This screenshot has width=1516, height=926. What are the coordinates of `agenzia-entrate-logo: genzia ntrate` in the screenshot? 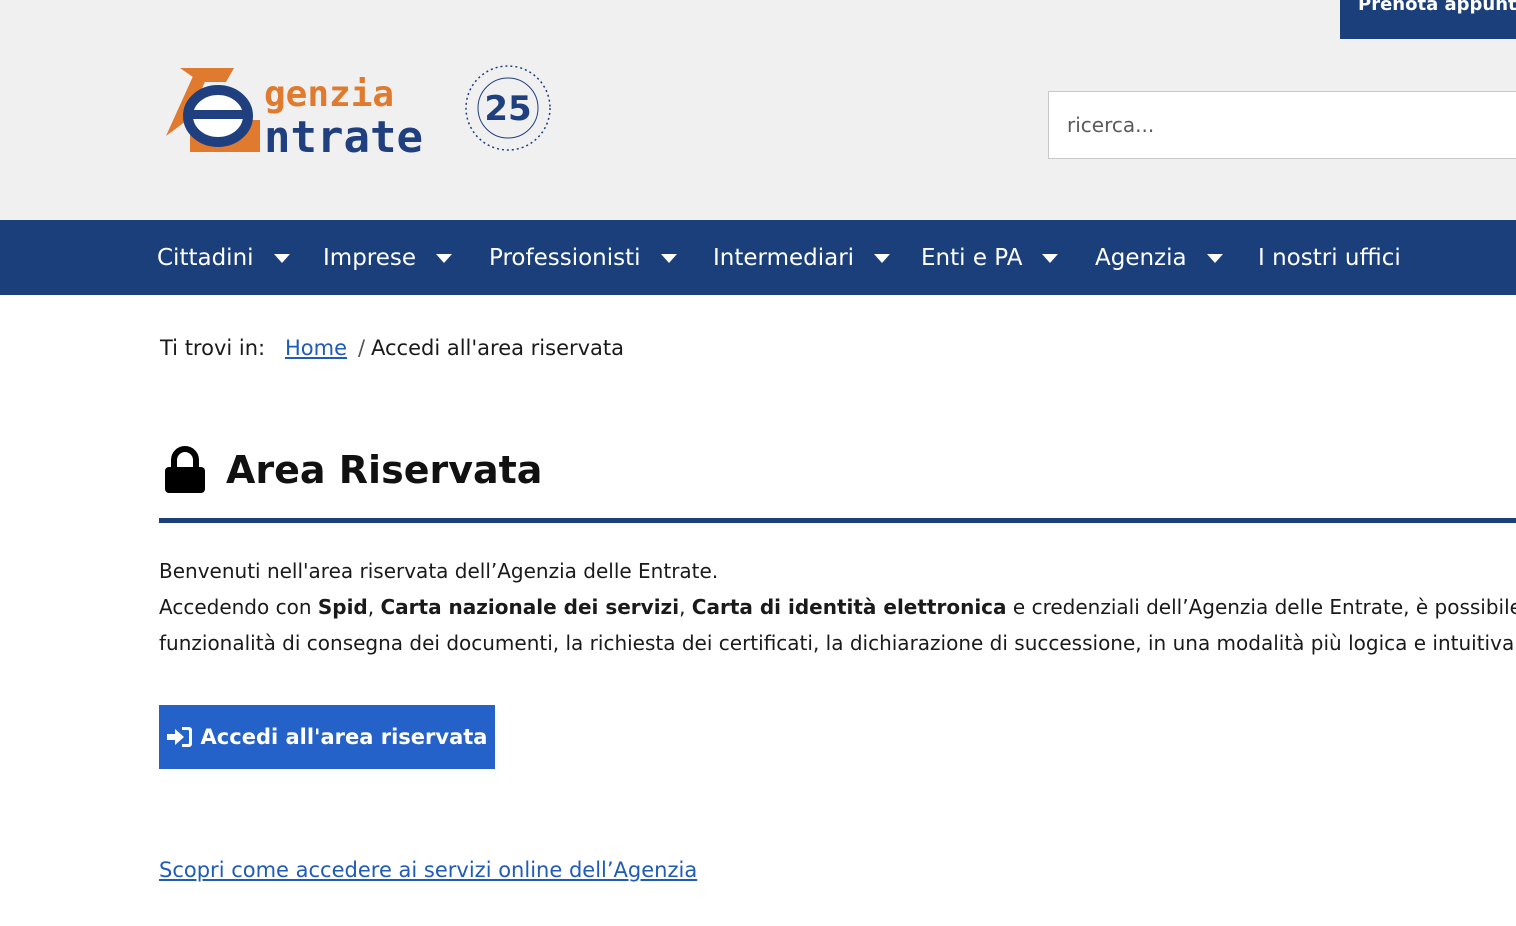 It's located at (310, 110).